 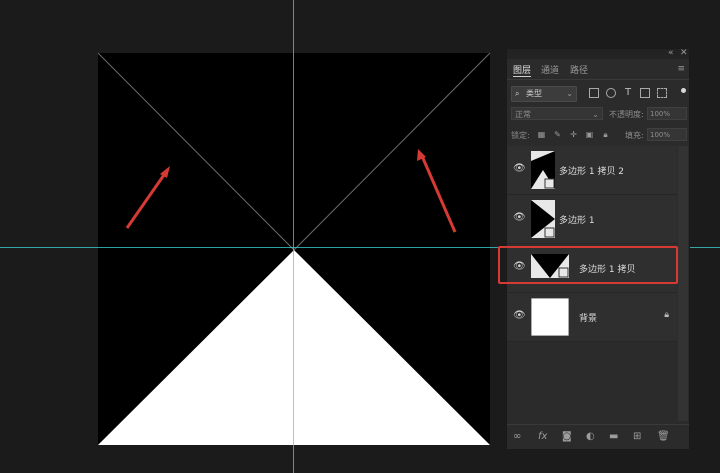 What do you see at coordinates (683, 283) in the screenshot?
I see `layers-scrollbar` at bounding box center [683, 283].